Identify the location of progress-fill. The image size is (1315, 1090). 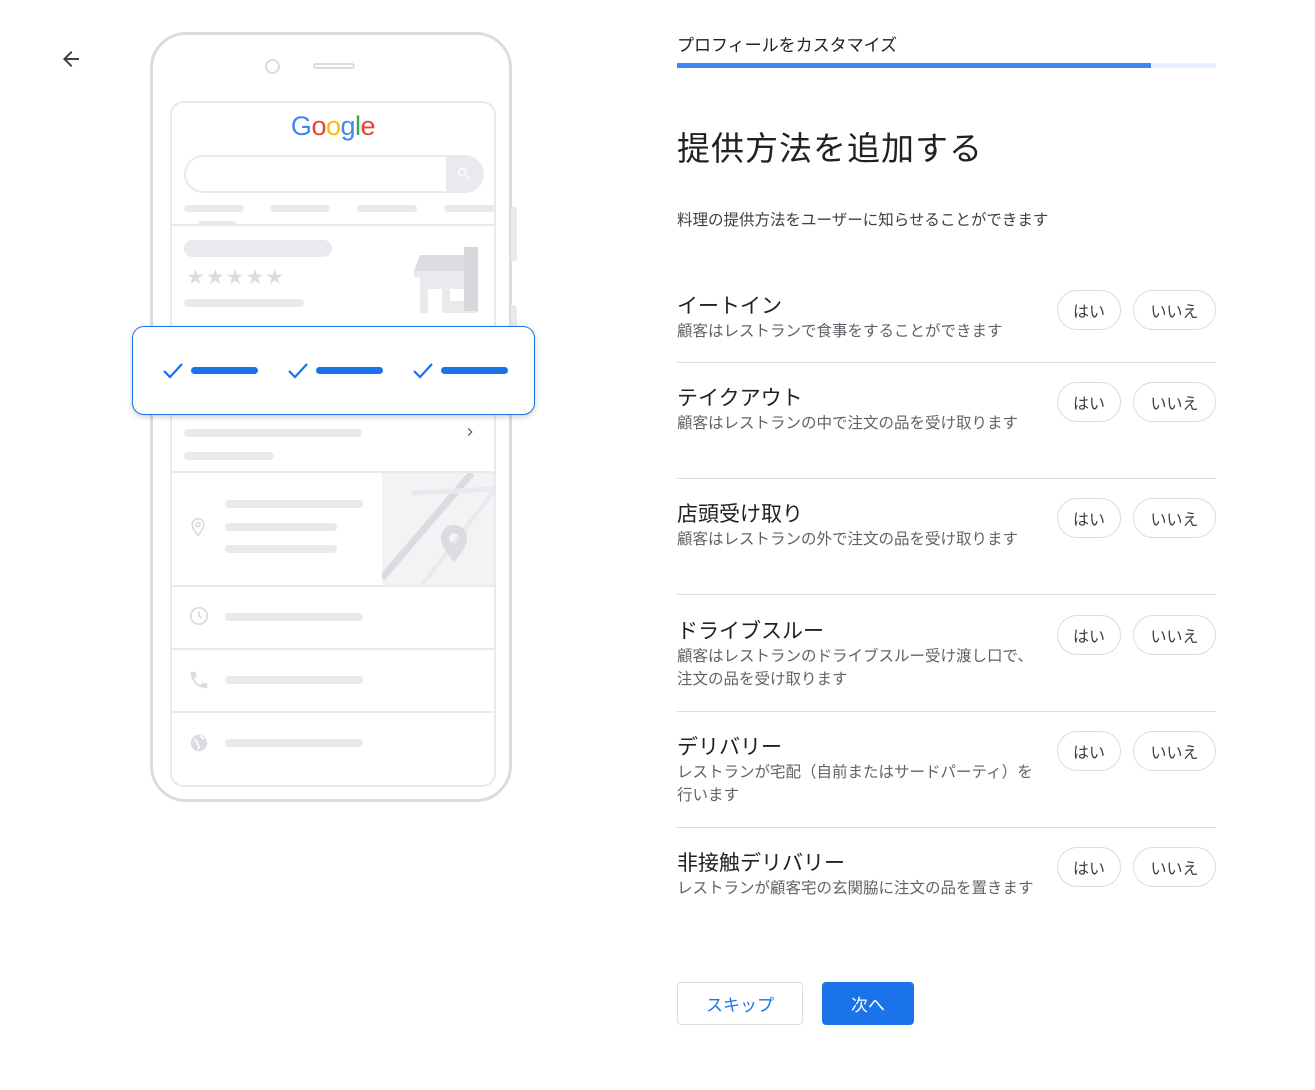
(914, 65).